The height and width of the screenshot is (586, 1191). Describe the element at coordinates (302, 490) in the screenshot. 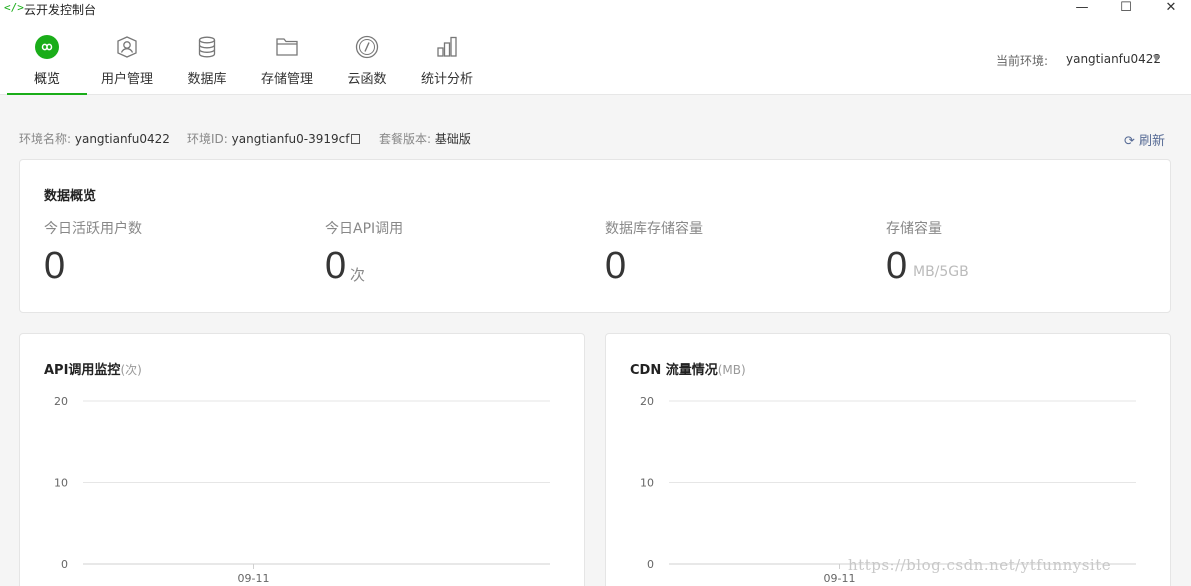

I see `api-chart: 0 10 20 09-11` at that location.